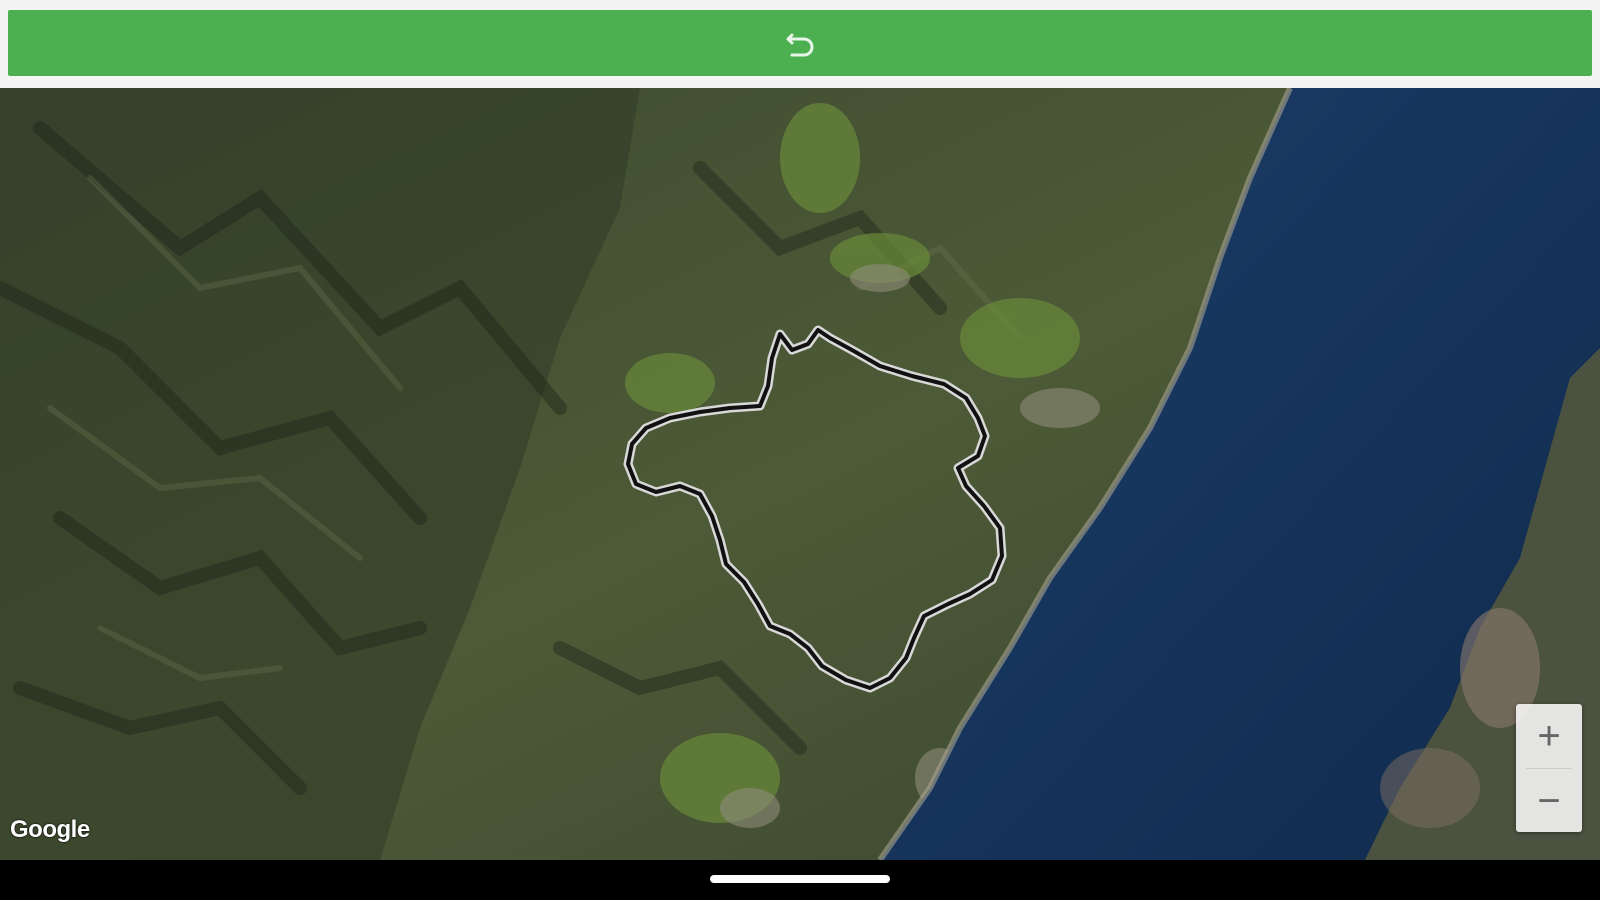  I want to click on undo-arrow-icon, so click(800, 45).